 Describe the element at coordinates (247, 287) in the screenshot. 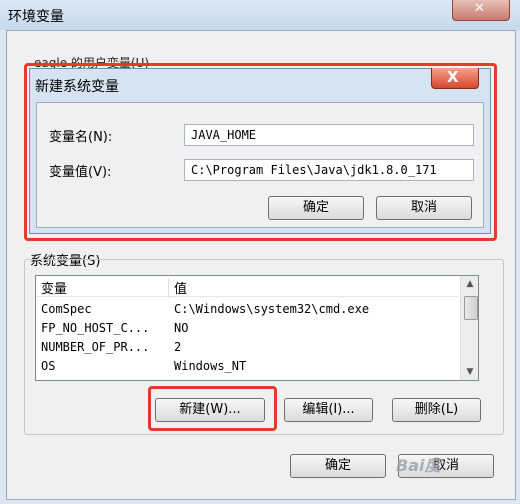

I see `table-header: 变量 值` at that location.